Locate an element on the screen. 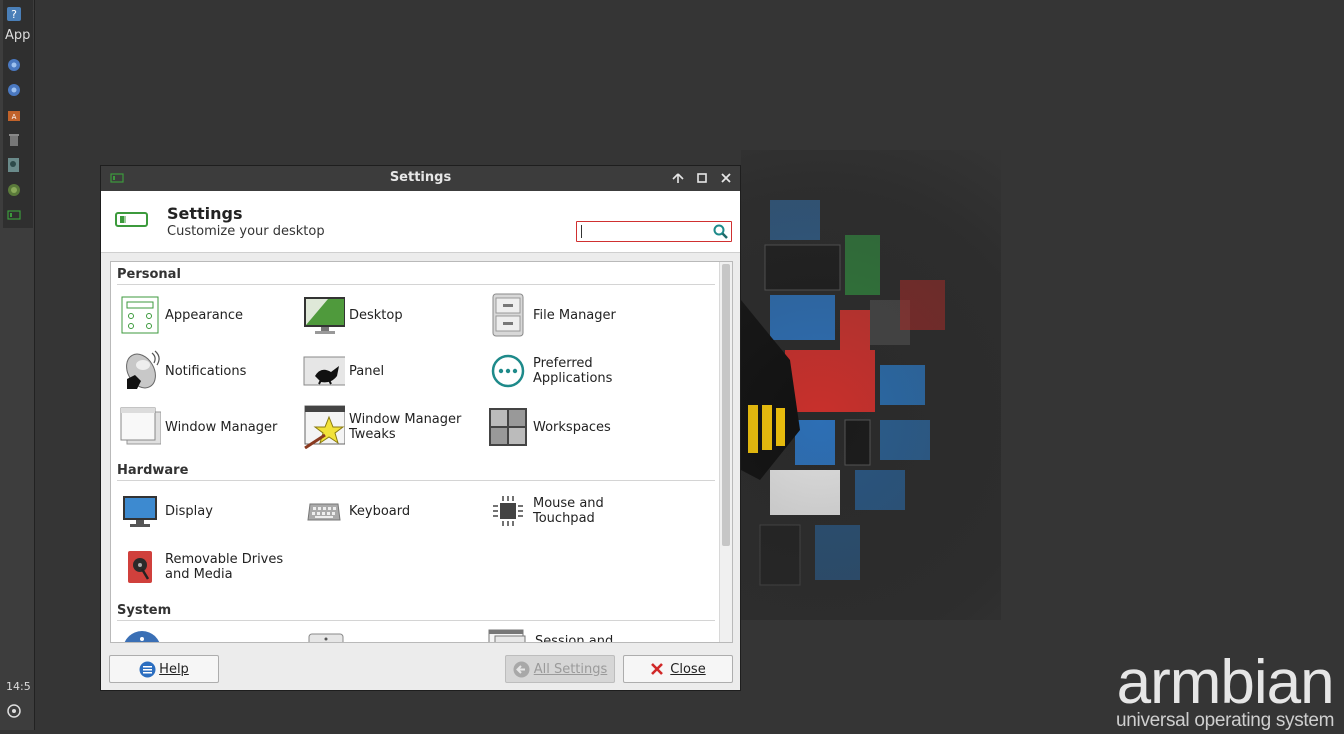 The image size is (1344, 734). item-label: Window Manager is located at coordinates (221, 427).